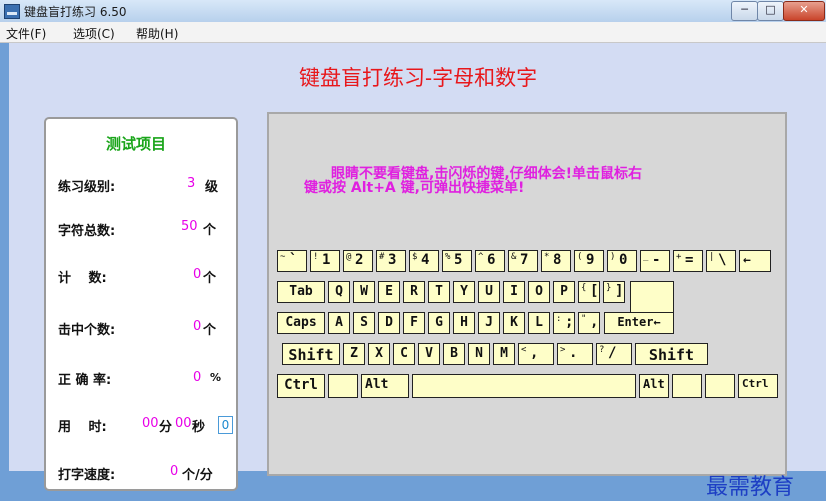 Image resolution: width=826 pixels, height=501 pixels. I want to click on key-ctrl-right: Ctrl, so click(758, 386).